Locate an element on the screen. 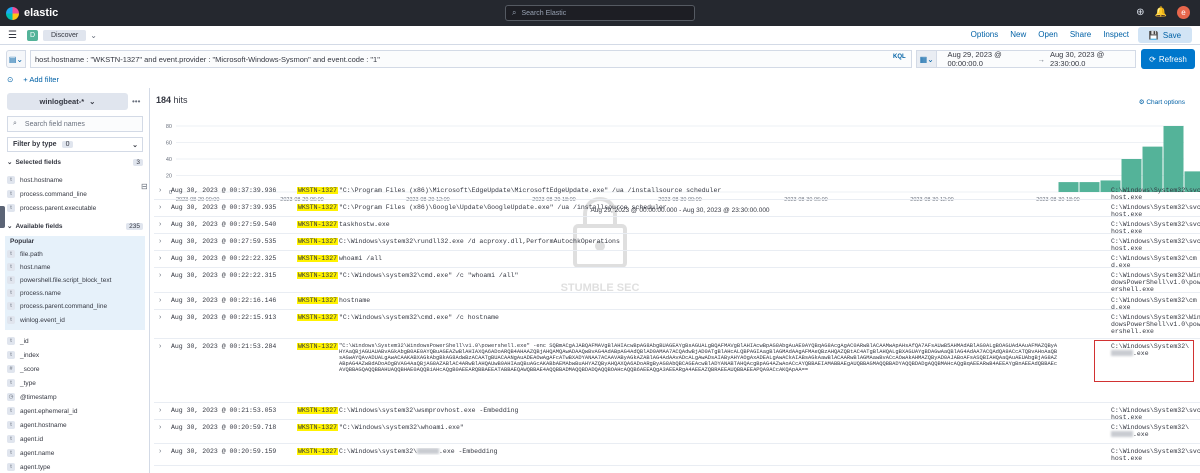 This screenshot has width=1200, height=473. date-to: Aug 30, 2023 @ 23:30:00.0 is located at coordinates (1092, 59).